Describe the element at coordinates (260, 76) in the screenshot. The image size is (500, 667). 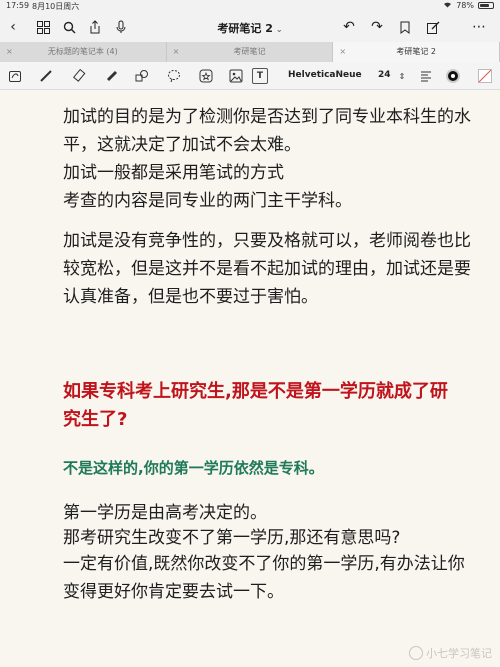
I see `text-tool-icon: T` at that location.